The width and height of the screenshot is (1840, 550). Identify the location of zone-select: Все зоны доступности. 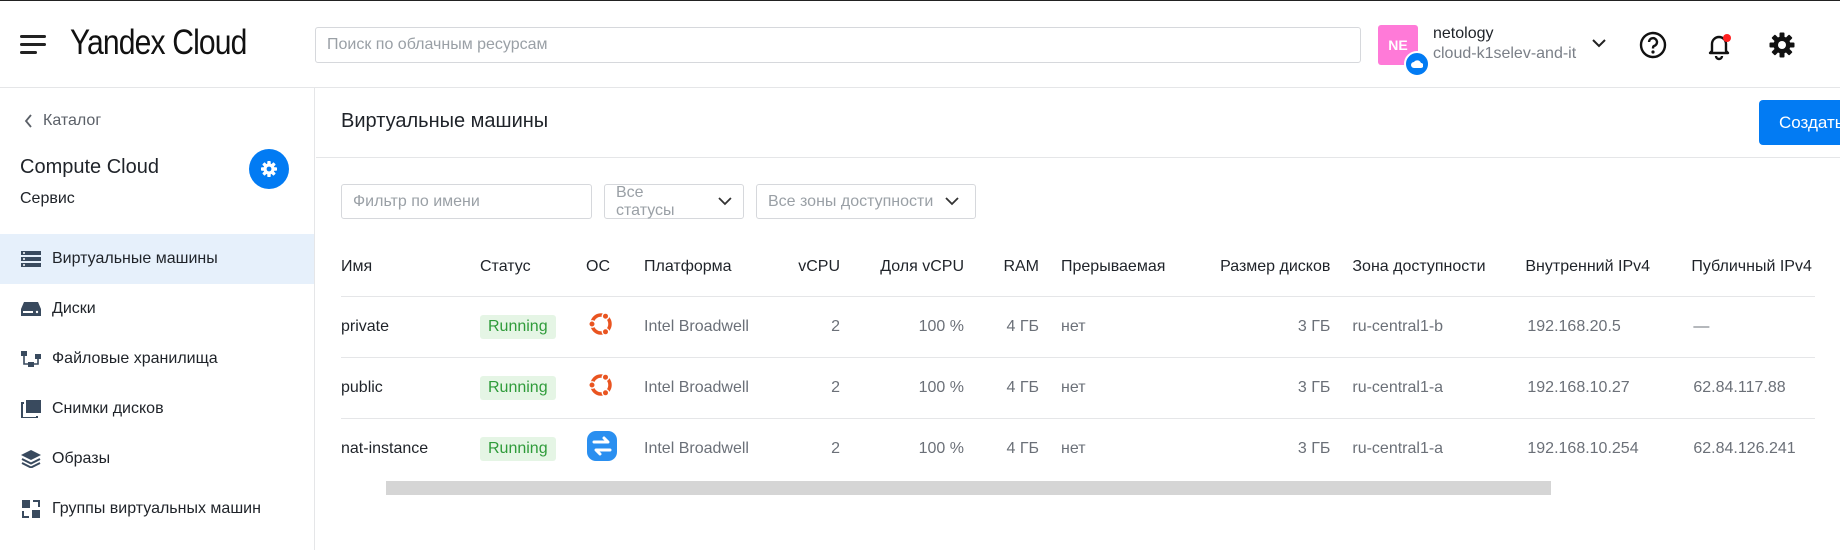
(866, 201).